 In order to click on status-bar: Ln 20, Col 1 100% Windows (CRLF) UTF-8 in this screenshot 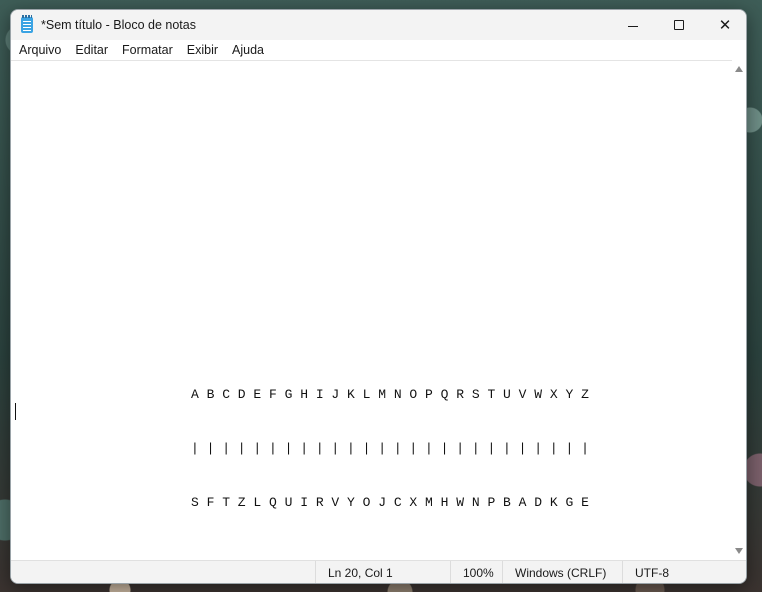, I will do `click(378, 571)`.